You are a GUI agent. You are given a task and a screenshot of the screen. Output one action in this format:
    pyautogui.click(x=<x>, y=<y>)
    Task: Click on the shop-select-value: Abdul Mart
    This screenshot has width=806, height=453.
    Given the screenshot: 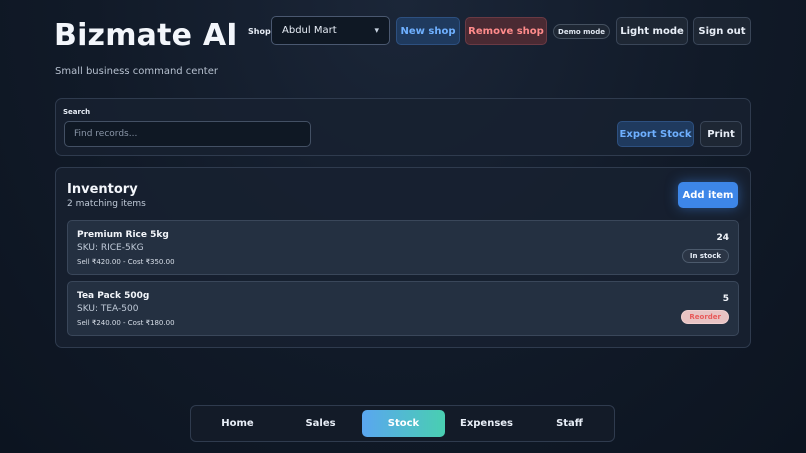 What is the action you would take?
    pyautogui.click(x=309, y=30)
    